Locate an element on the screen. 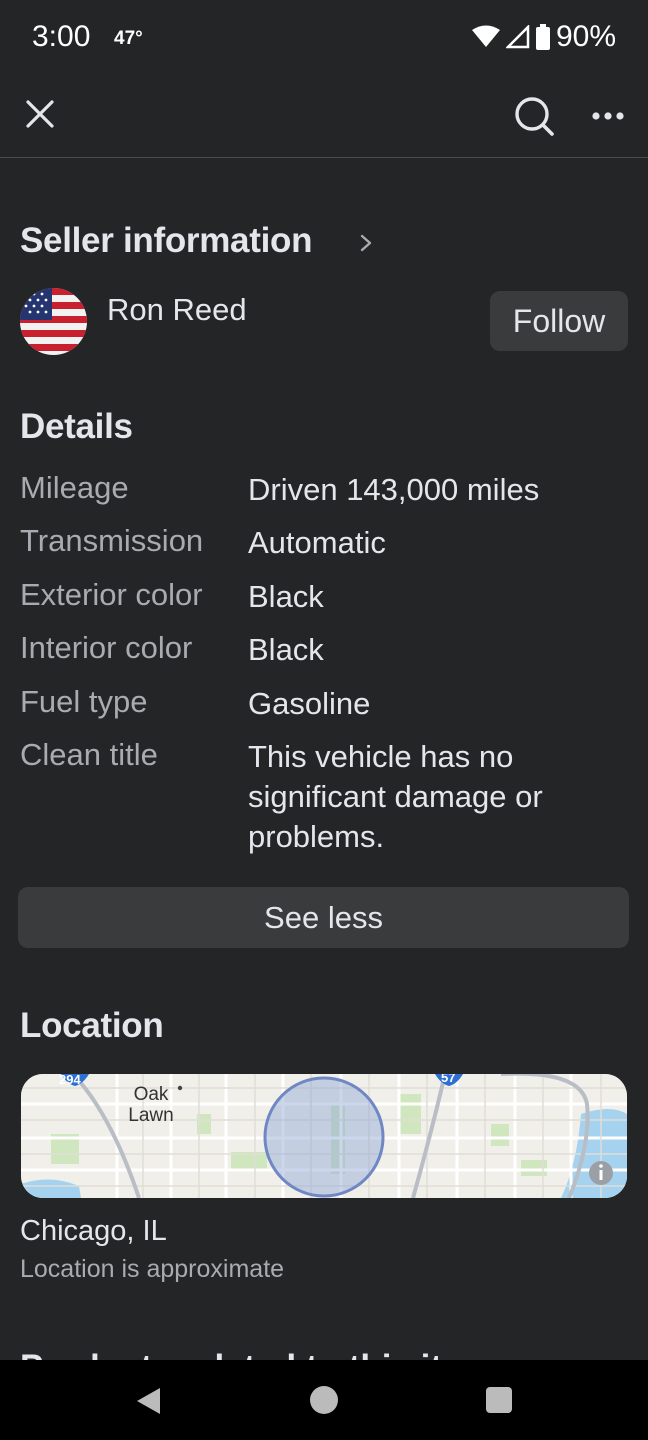 The height and width of the screenshot is (1440, 648). location-city: Chicago, IL is located at coordinates (93, 1231).